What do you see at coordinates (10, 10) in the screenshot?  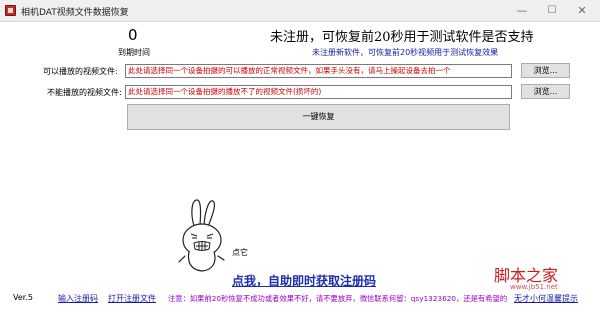 I see `app-icon` at bounding box center [10, 10].